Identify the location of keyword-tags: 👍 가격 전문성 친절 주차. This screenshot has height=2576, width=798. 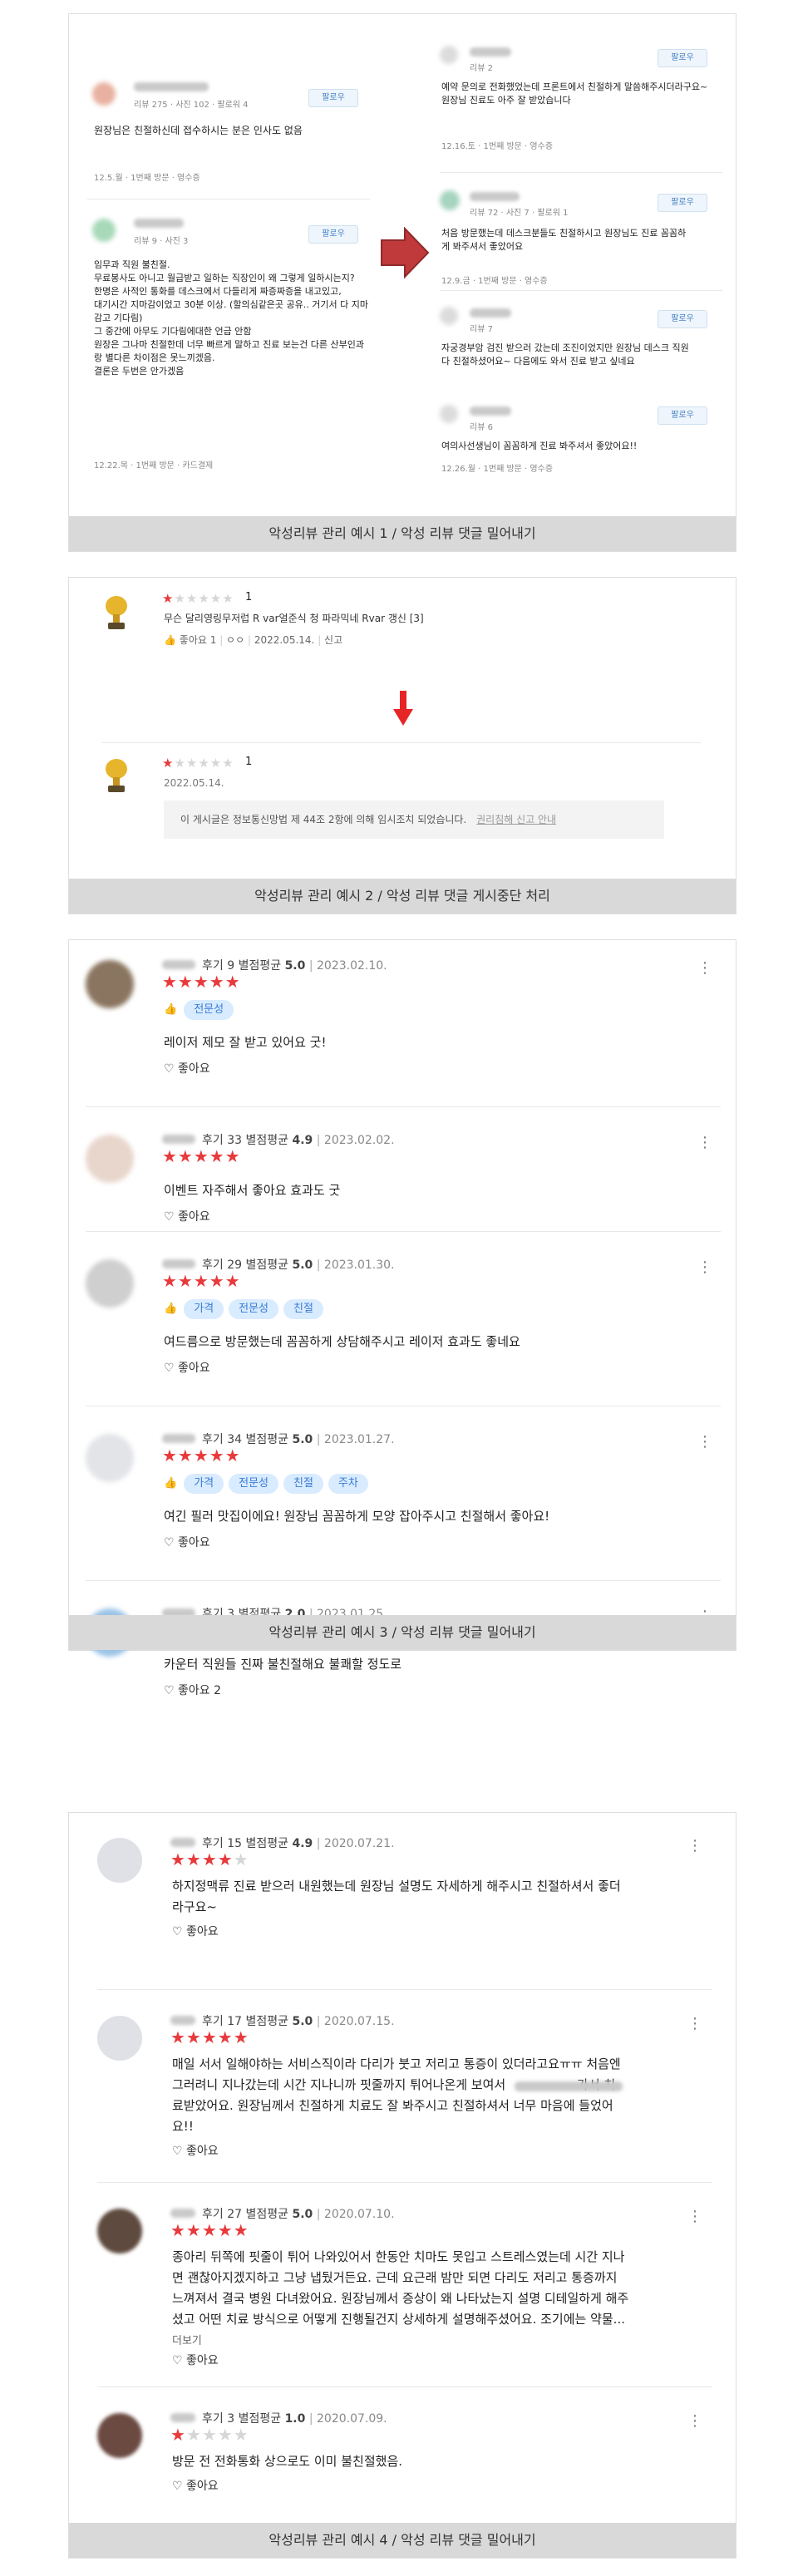
(268, 1484).